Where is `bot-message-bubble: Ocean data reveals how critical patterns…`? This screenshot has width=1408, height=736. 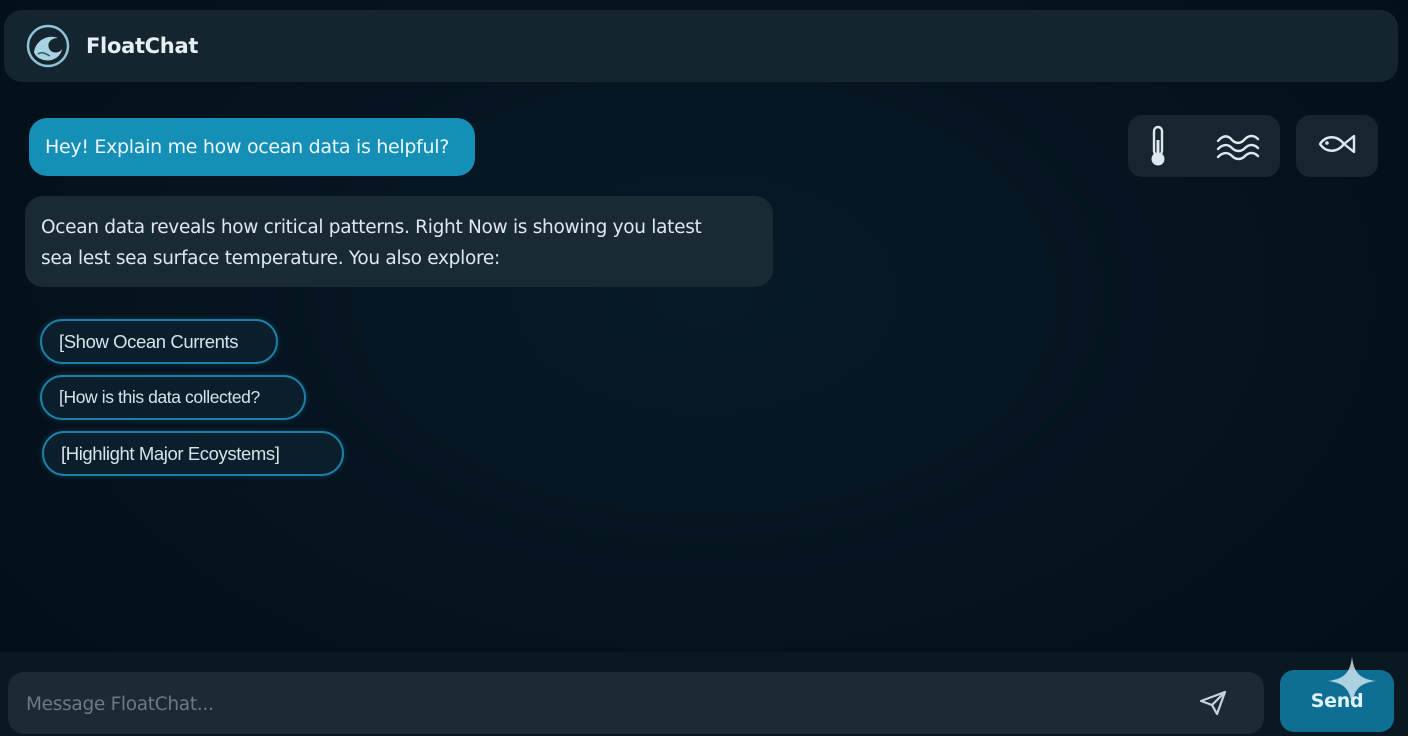
bot-message-bubble: Ocean data reveals how critical patterns… is located at coordinates (399, 241).